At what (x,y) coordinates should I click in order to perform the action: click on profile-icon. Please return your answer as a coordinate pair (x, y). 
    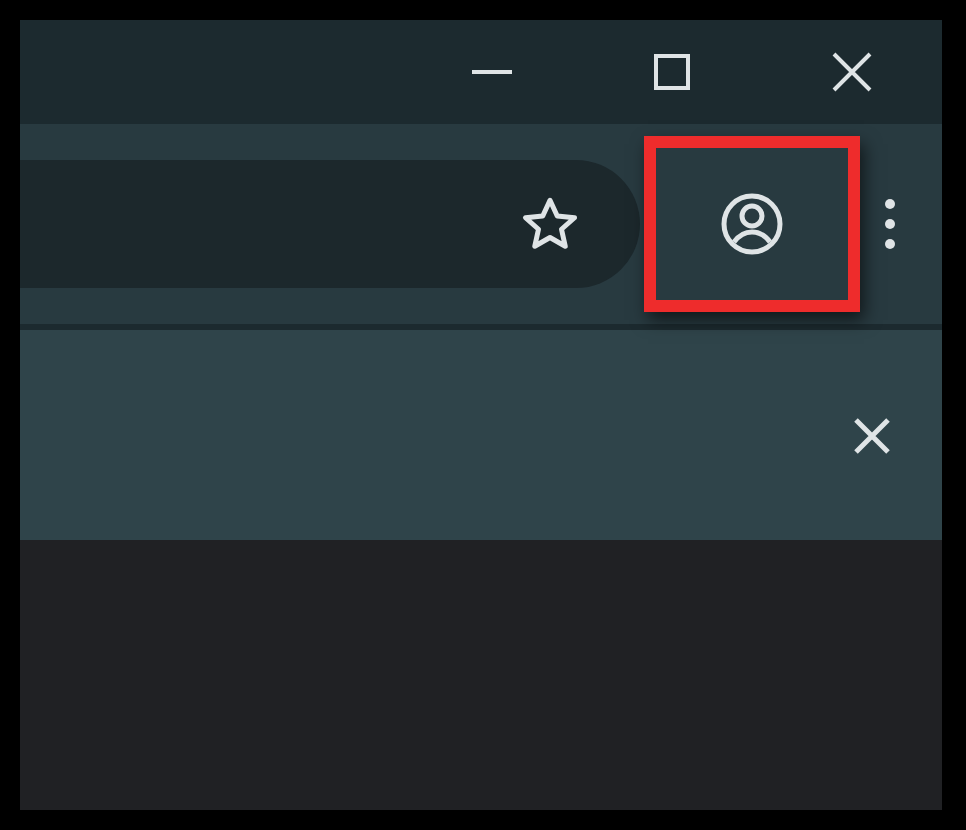
    Looking at the image, I should click on (752, 224).